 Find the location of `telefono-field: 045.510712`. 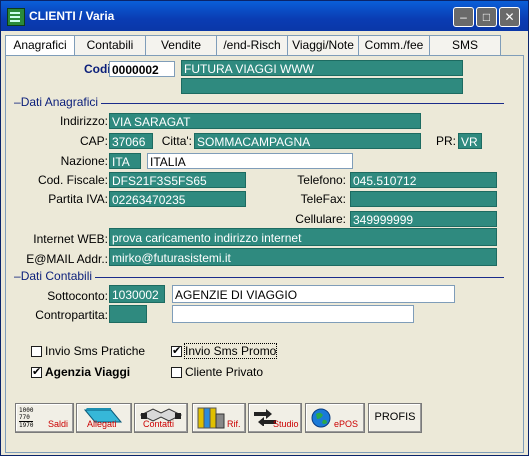

telefono-field: 045.510712 is located at coordinates (423, 180).